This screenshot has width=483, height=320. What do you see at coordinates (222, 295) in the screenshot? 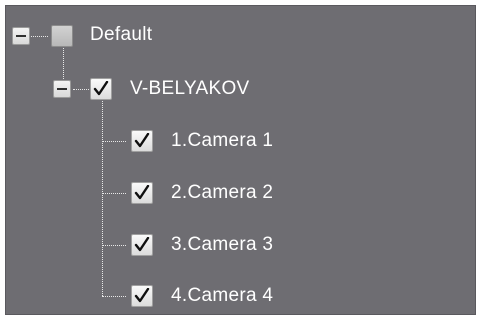
I see `tree-node-label: 4.Camera 4` at bounding box center [222, 295].